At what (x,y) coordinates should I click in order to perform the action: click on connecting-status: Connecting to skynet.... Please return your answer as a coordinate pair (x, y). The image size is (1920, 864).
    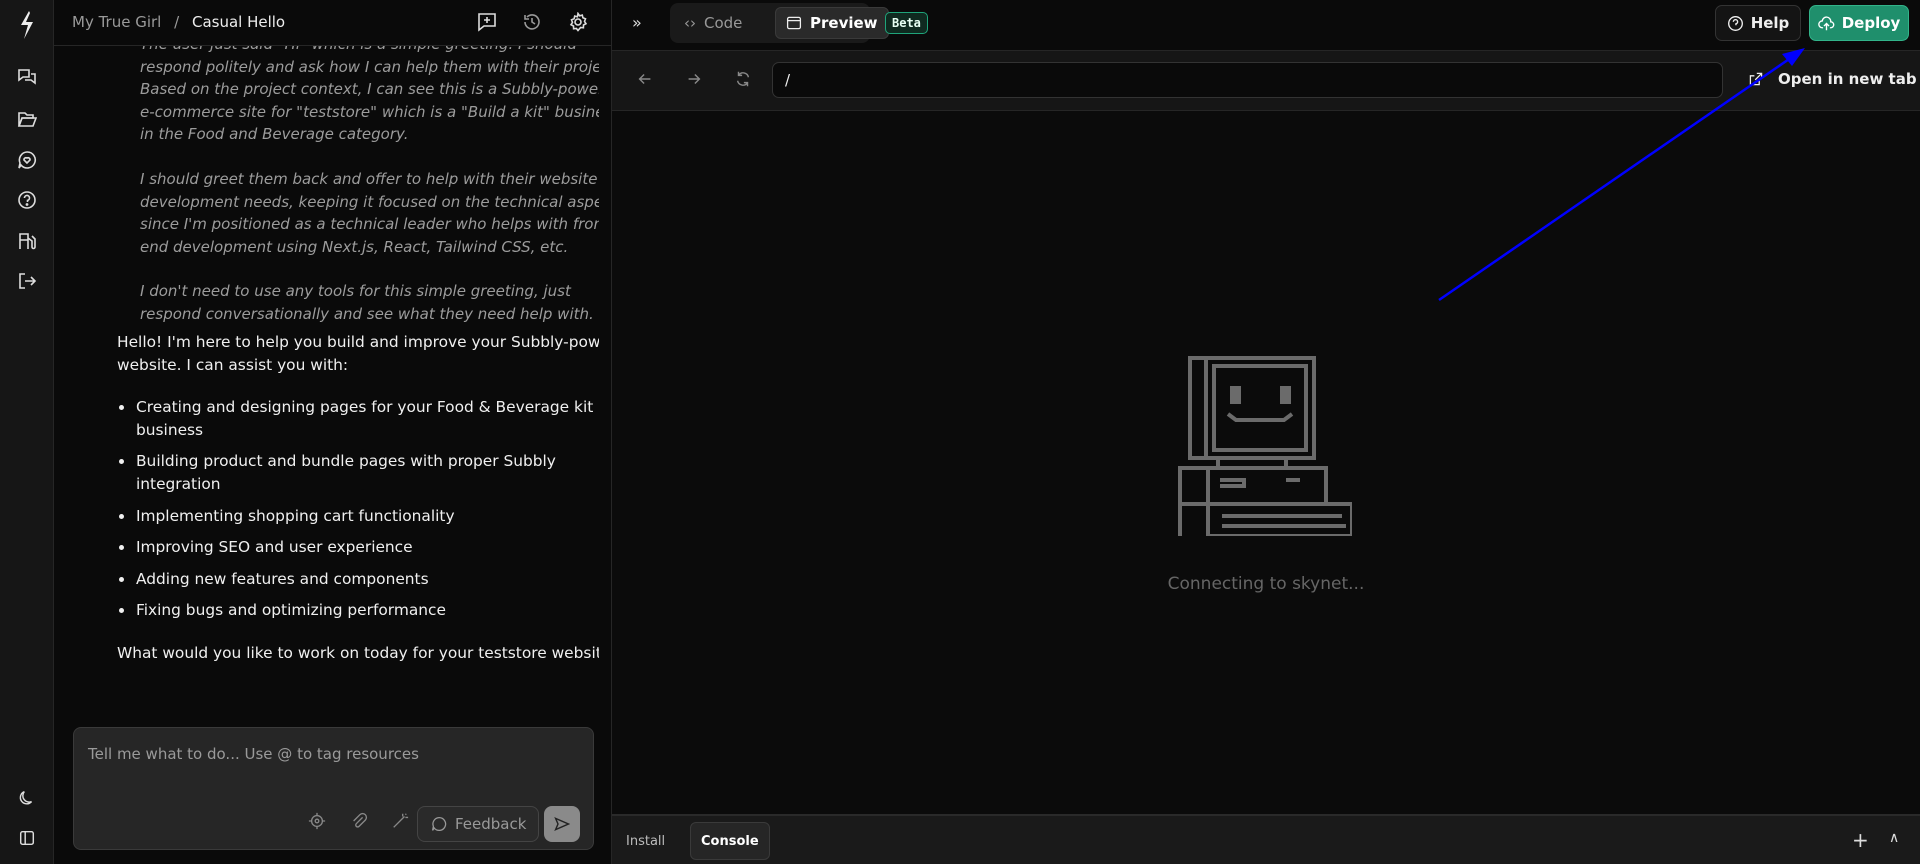
    Looking at the image, I should click on (1266, 584).